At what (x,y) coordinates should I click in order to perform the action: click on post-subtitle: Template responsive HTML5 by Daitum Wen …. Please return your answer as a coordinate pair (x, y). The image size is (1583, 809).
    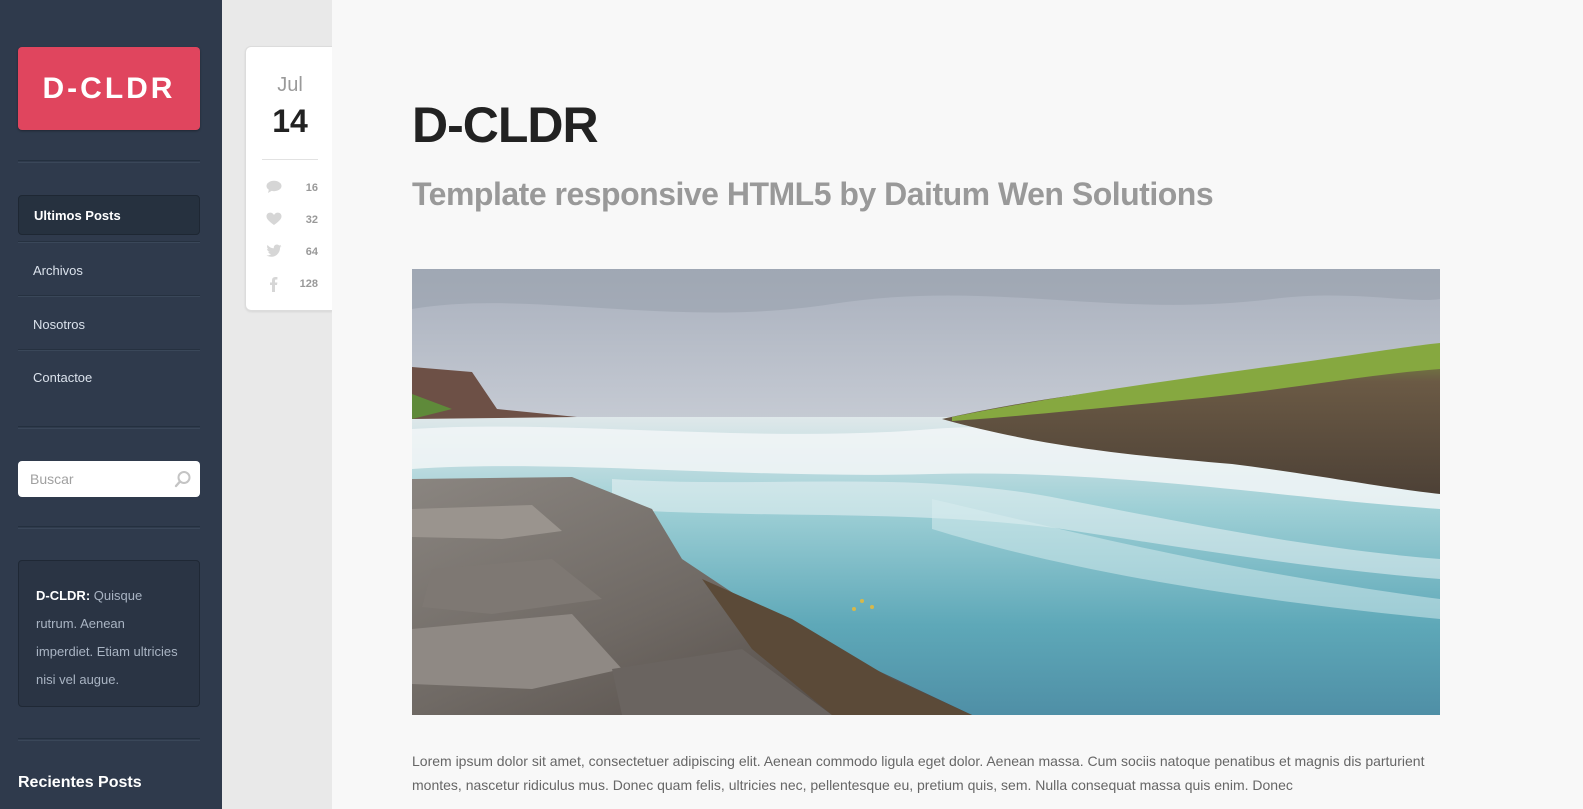
    Looking at the image, I should click on (813, 194).